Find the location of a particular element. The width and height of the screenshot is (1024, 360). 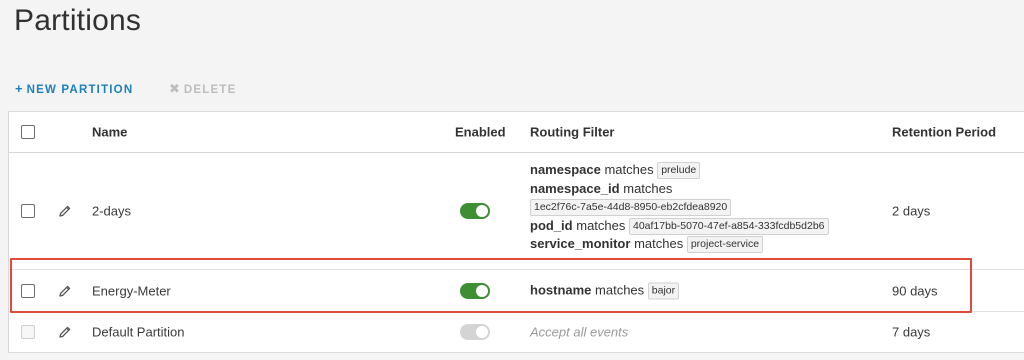

retention-period: 90 days is located at coordinates (915, 290).